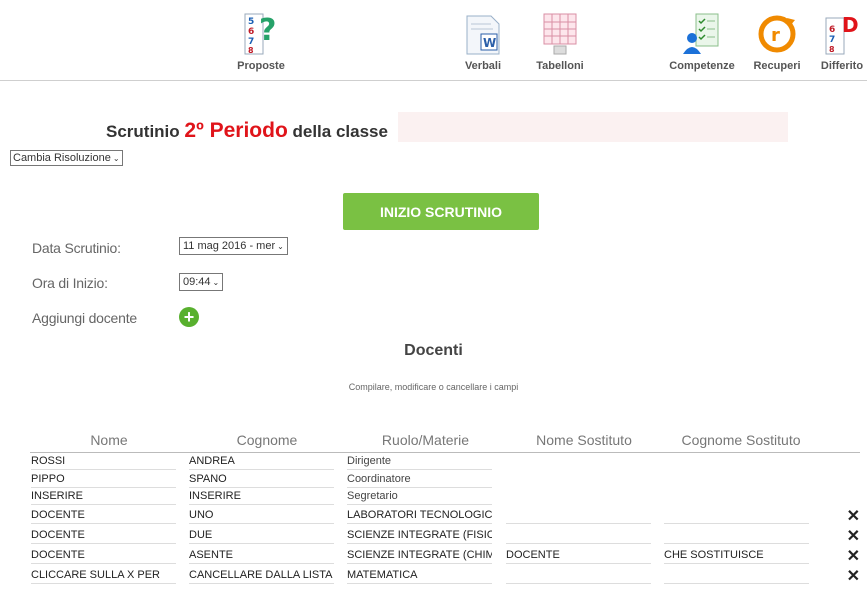  I want to click on cell-cognome: DUE, so click(267, 536).